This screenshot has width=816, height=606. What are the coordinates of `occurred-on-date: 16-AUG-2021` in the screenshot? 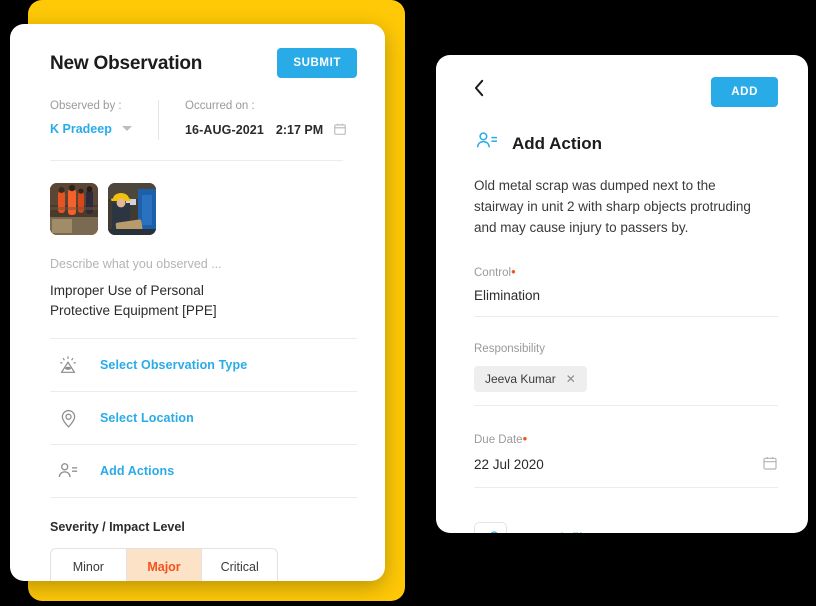 It's located at (224, 130).